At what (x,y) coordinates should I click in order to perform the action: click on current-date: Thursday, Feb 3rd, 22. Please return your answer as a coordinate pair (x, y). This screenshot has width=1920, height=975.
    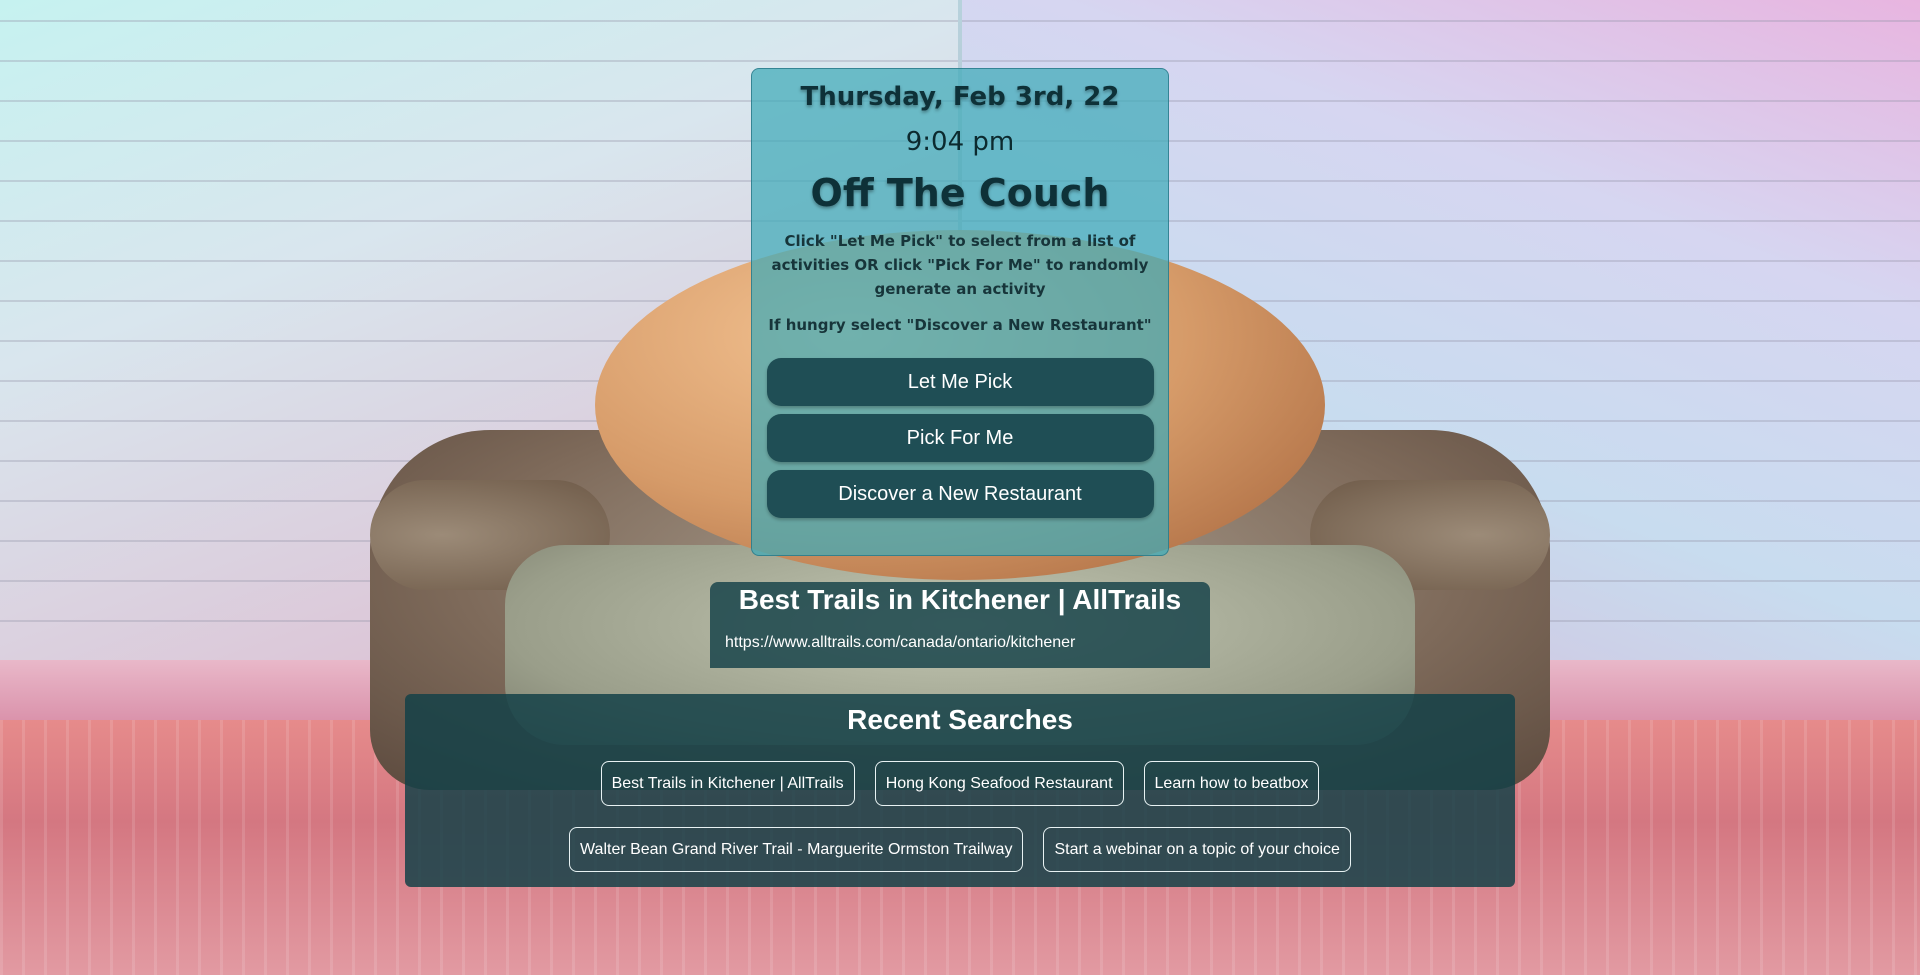
    Looking at the image, I should click on (960, 97).